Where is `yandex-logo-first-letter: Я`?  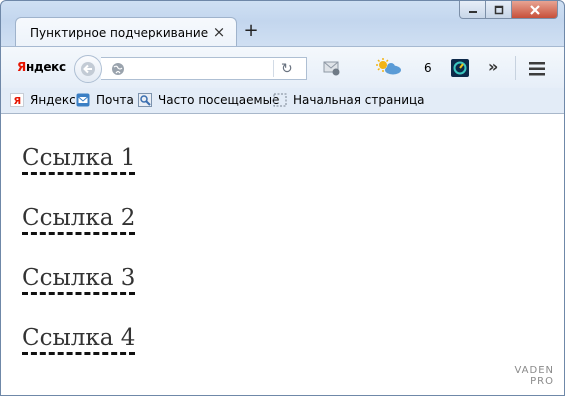 yandex-logo-first-letter: Я is located at coordinates (21, 67).